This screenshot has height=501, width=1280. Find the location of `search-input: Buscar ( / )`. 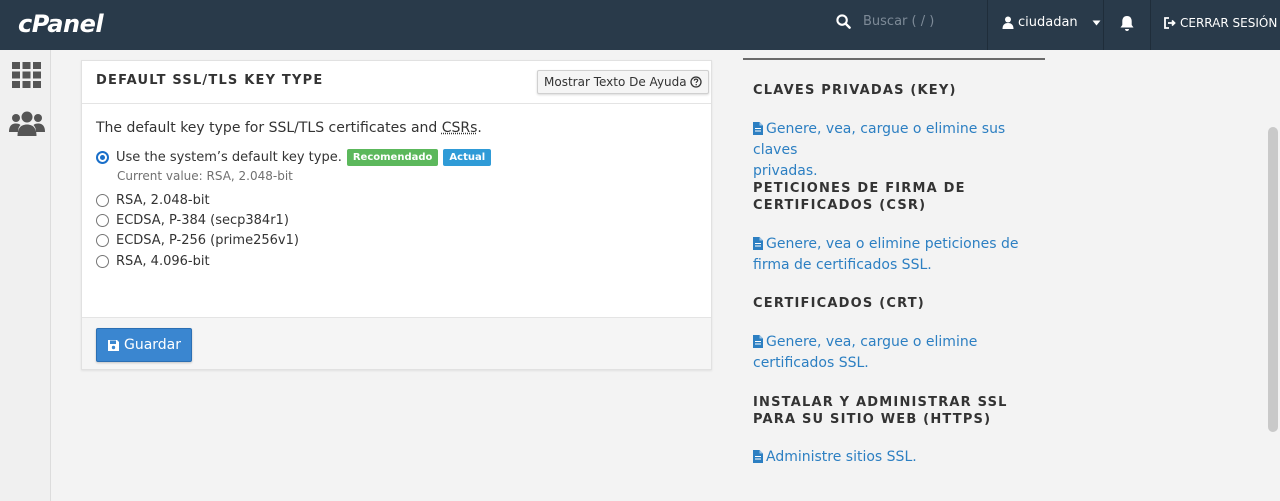

search-input: Buscar ( / ) is located at coordinates (898, 21).